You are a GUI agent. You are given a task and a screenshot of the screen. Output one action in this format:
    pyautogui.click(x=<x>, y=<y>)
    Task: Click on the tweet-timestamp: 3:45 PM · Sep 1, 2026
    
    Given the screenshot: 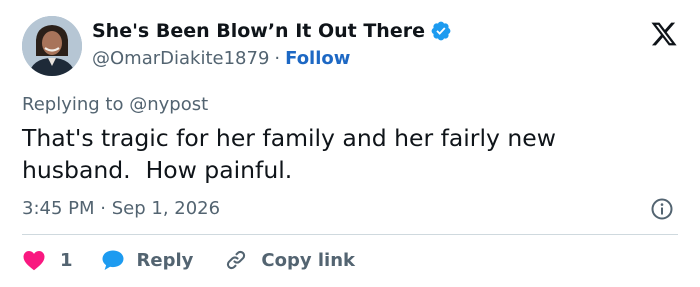 What is the action you would take?
    pyautogui.click(x=121, y=208)
    